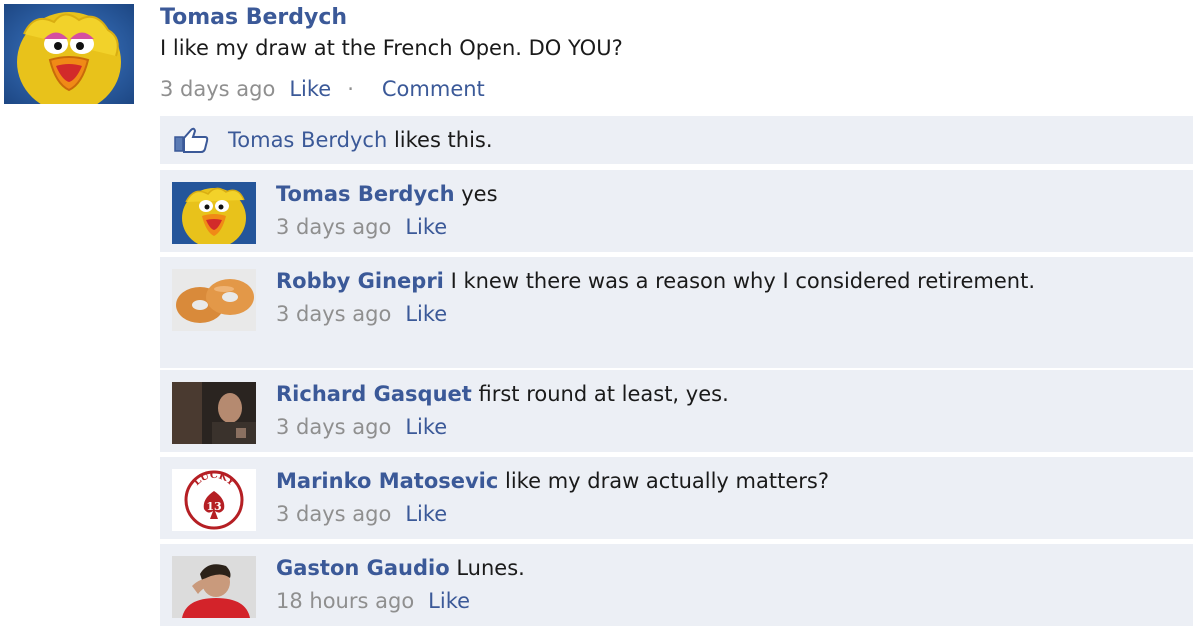 The height and width of the screenshot is (630, 1200). I want to click on commenter-avatar: LUCKY 13, so click(214, 500).